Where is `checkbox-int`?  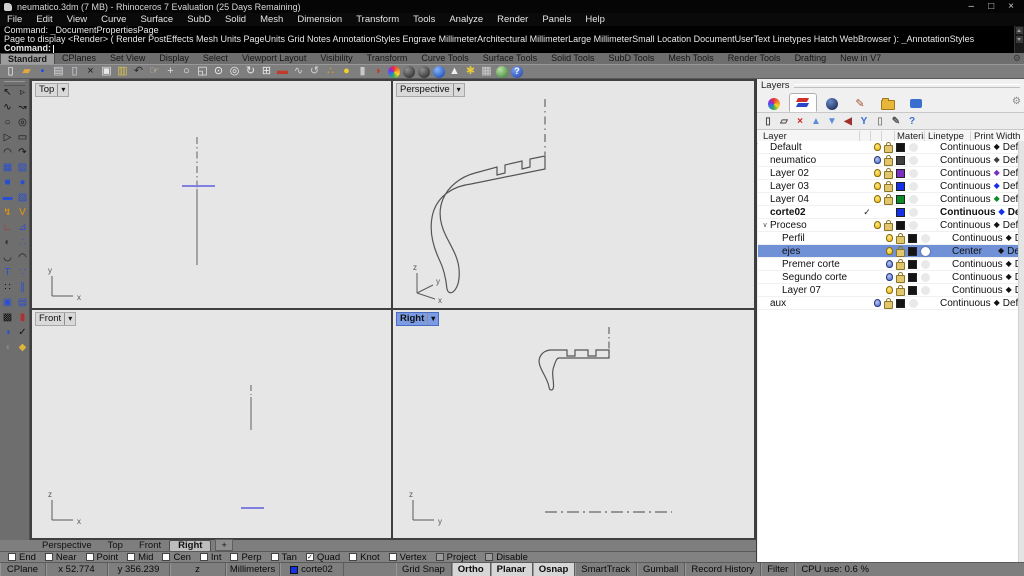 checkbox-int is located at coordinates (203, 557).